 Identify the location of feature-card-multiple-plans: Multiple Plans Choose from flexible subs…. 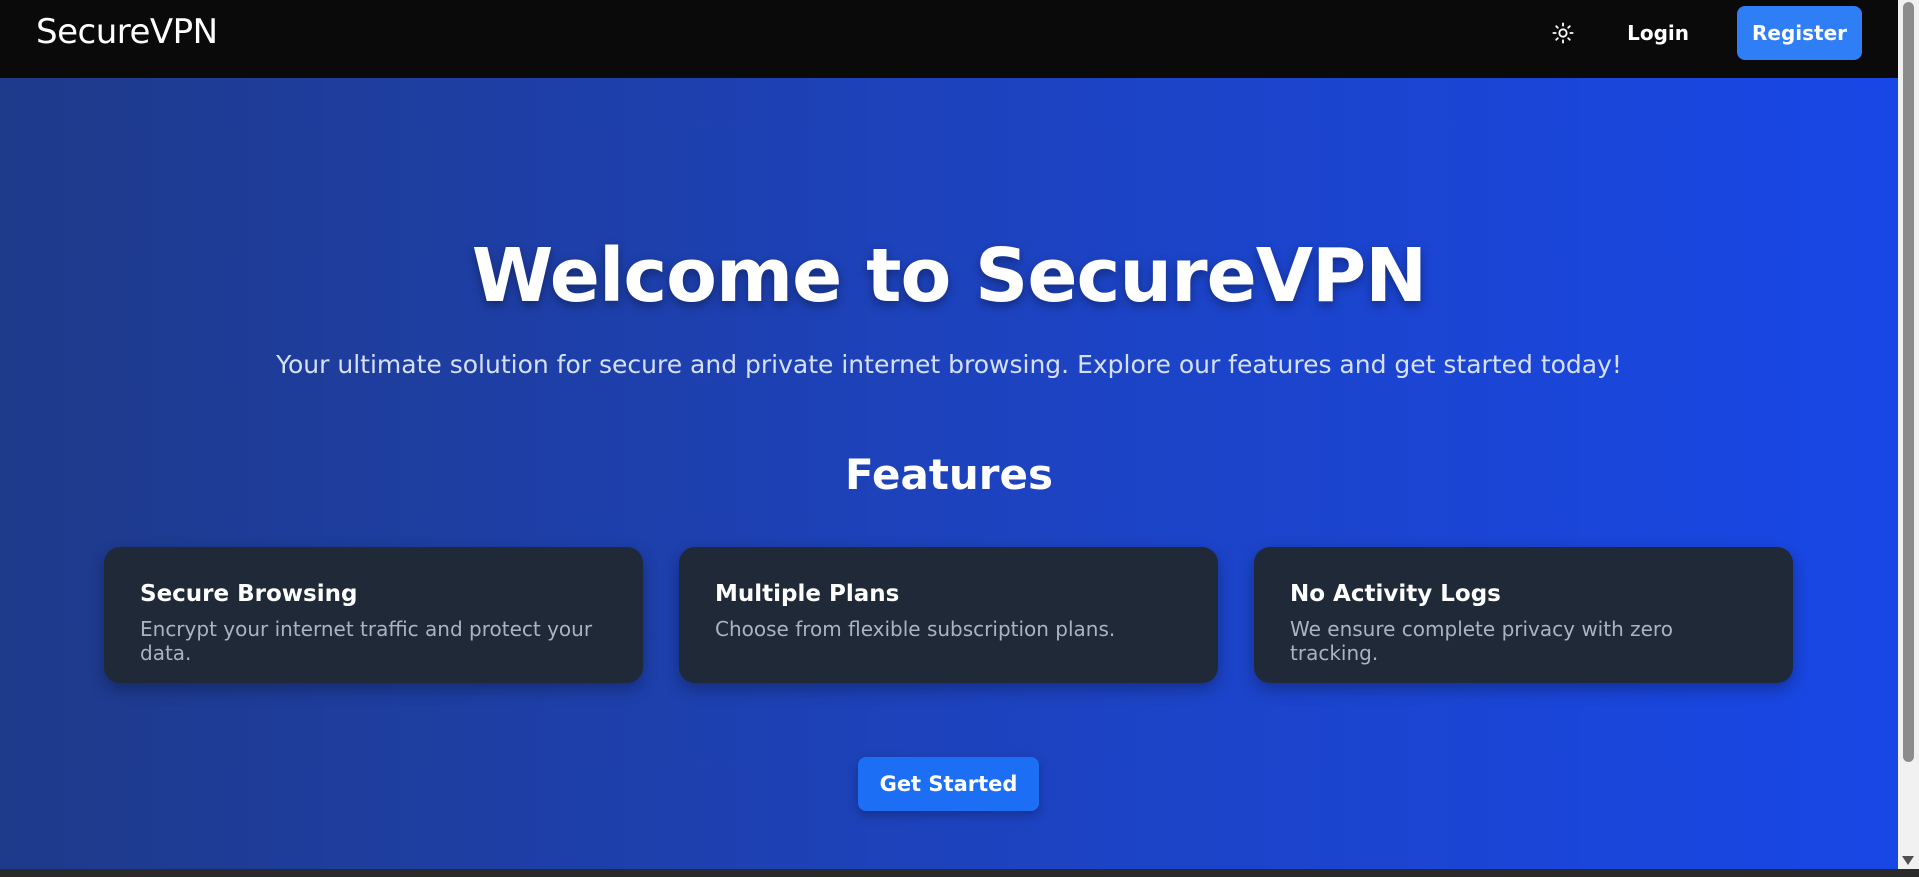
(948, 615).